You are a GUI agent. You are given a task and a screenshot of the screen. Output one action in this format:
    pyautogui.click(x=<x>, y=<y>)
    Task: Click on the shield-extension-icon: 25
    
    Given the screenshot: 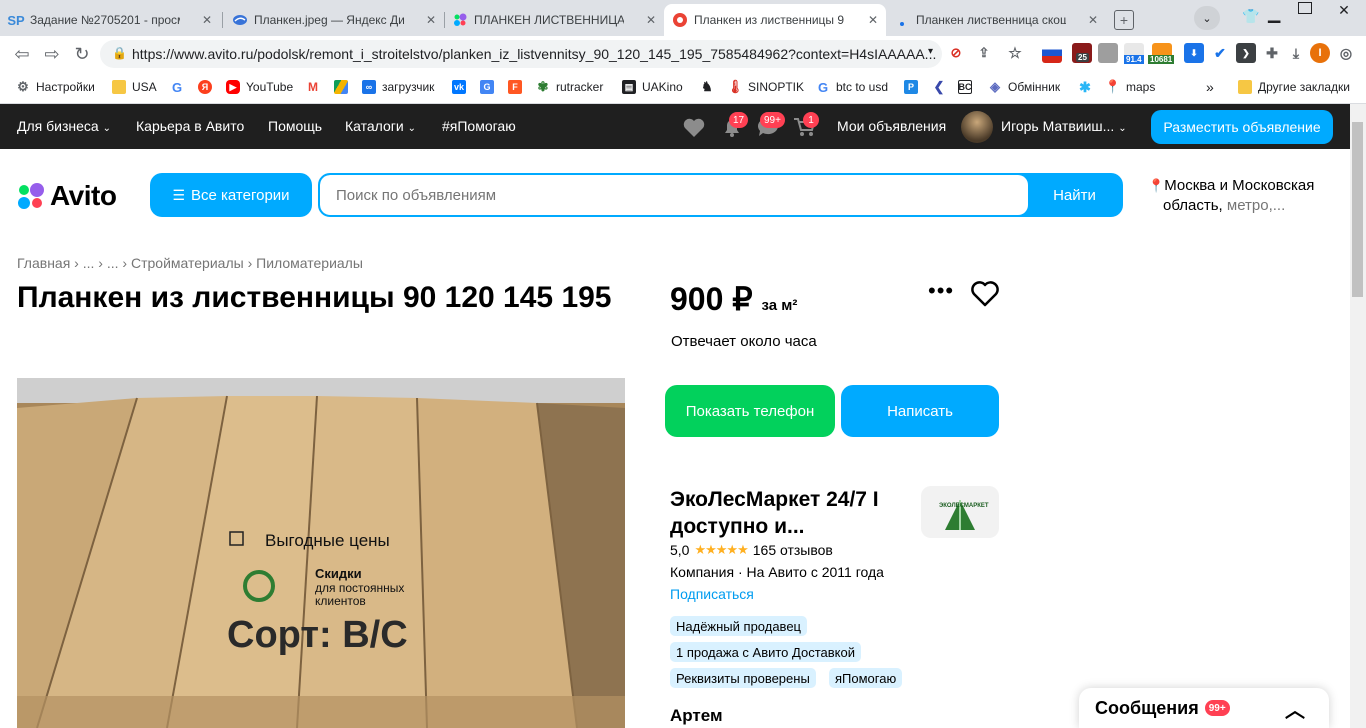 What is the action you would take?
    pyautogui.click(x=1082, y=53)
    